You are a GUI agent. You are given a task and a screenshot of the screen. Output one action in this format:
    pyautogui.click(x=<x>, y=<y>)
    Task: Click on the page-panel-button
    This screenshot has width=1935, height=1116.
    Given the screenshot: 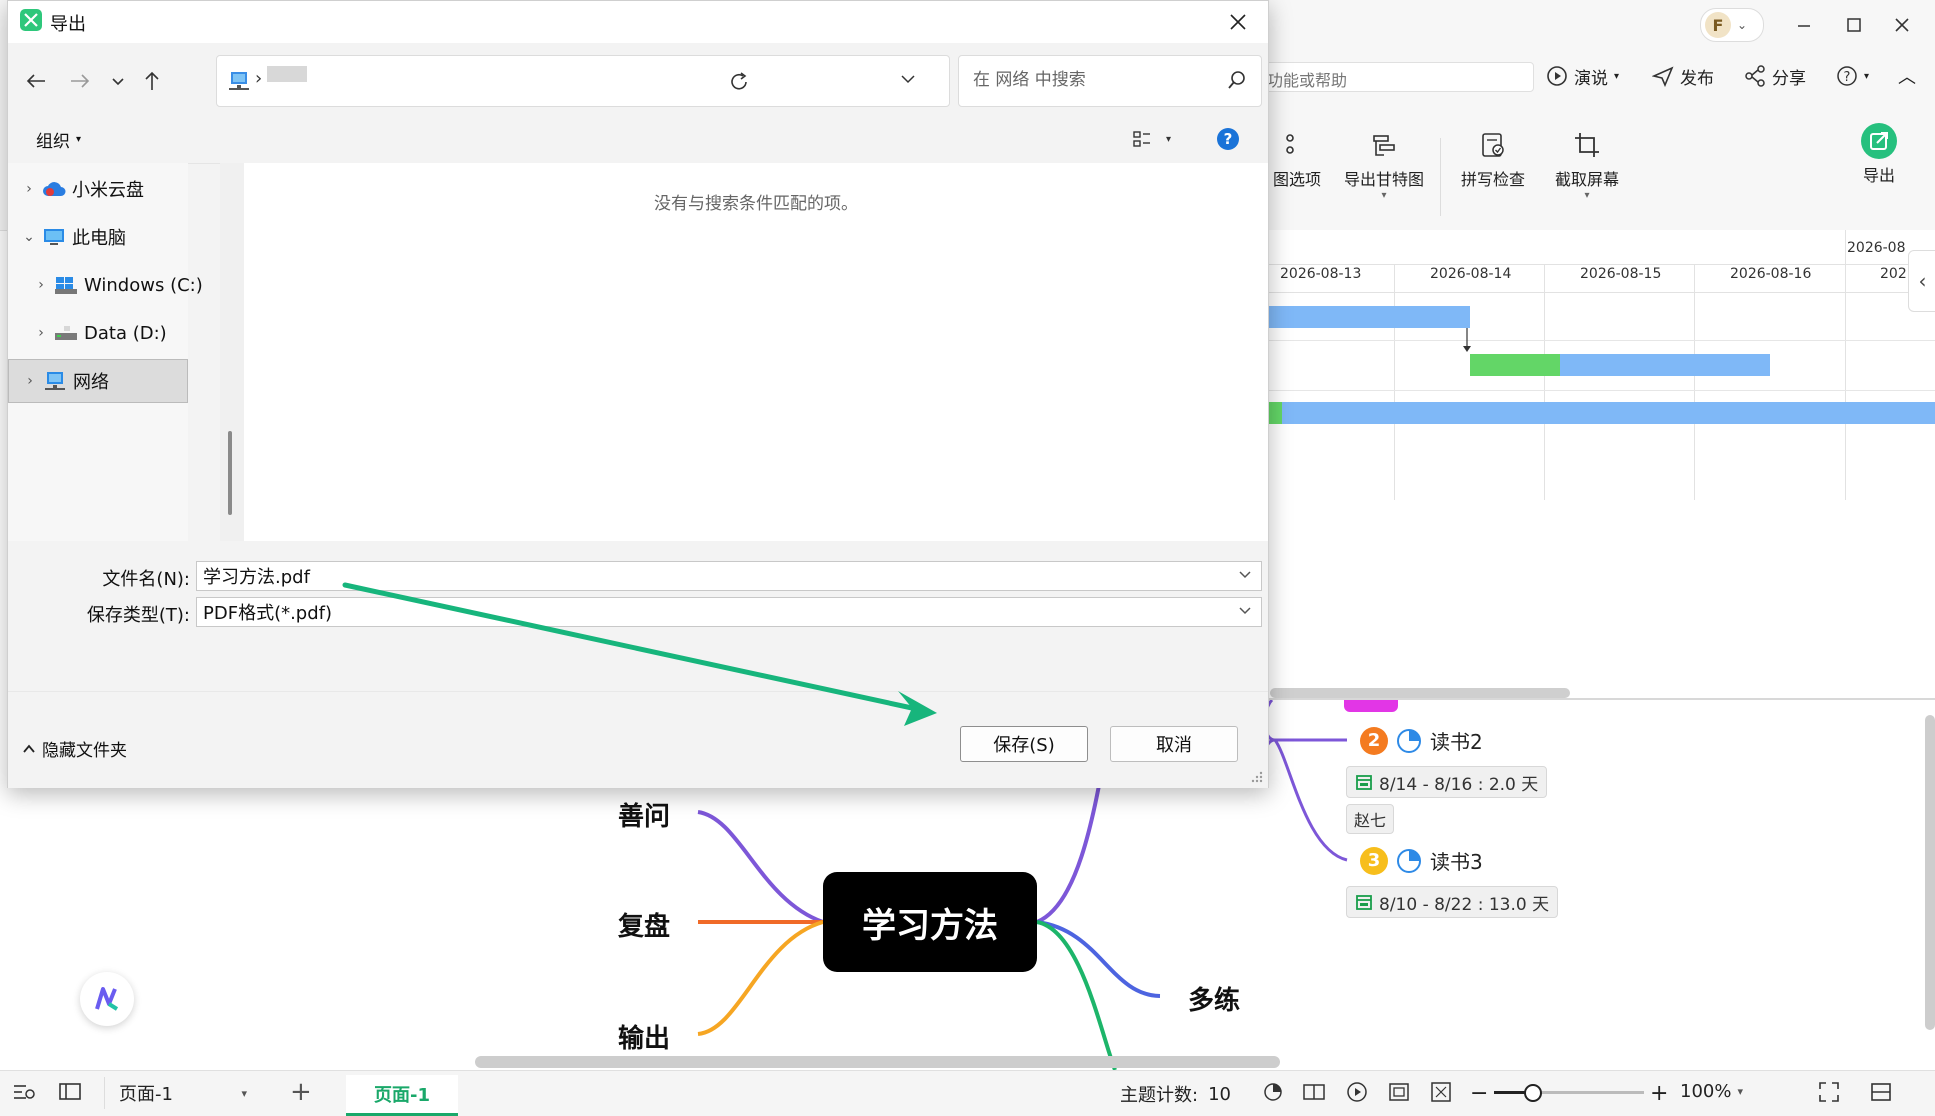 What is the action you would take?
    pyautogui.click(x=70, y=1092)
    